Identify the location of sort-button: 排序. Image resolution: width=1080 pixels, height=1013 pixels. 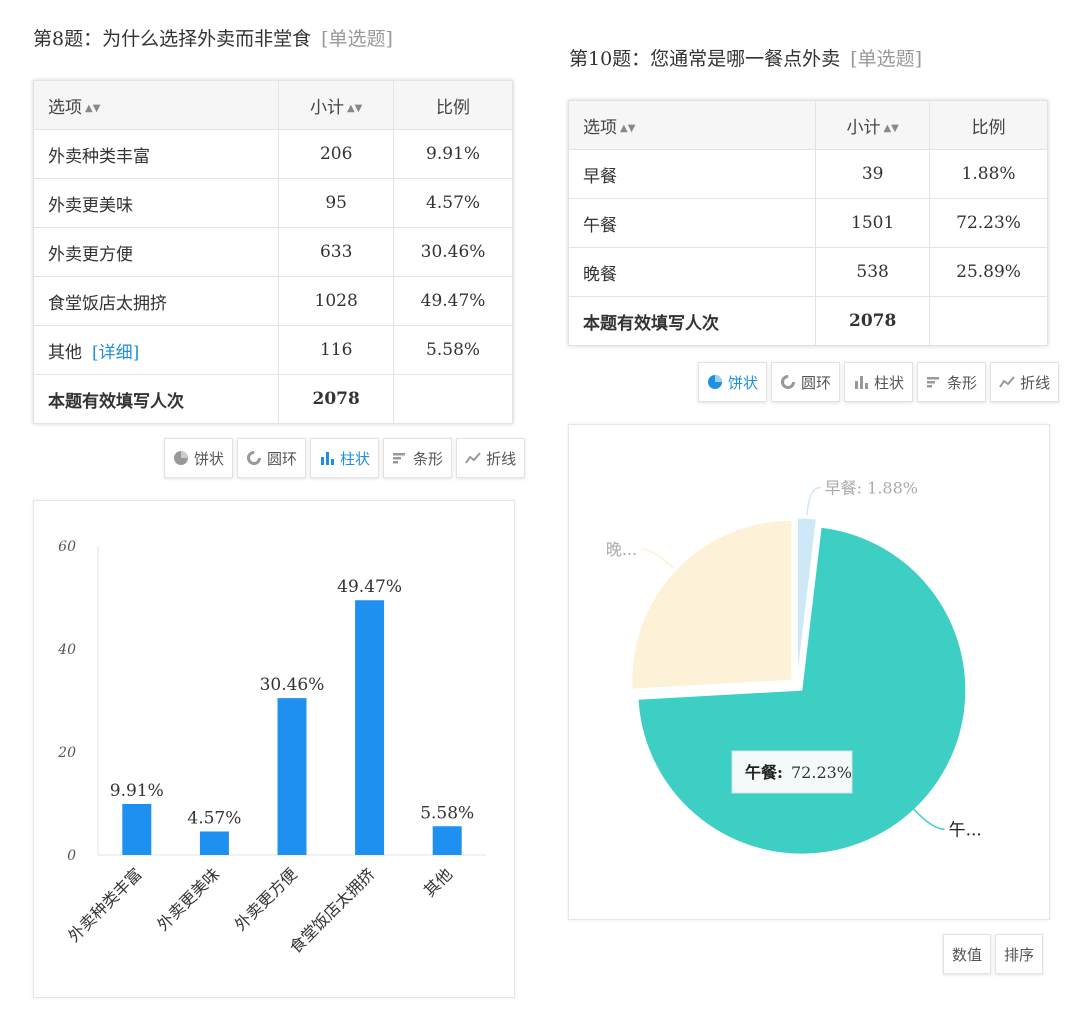
(1019, 954).